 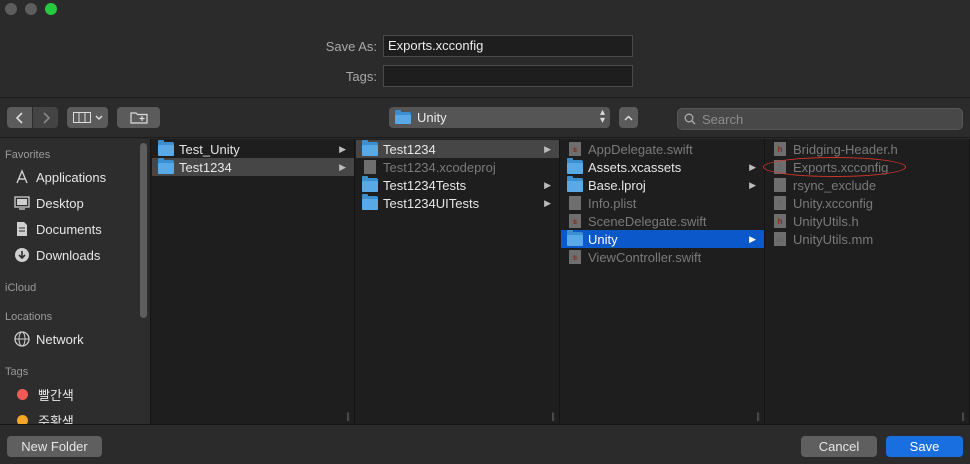 I want to click on sidebar-item-applications: Applications, so click(x=59, y=177).